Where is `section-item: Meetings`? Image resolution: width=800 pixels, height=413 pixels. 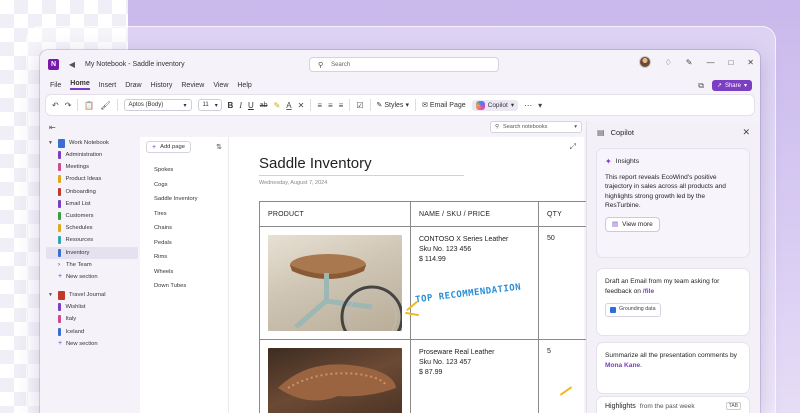
section-item: Meetings is located at coordinates (92, 167).